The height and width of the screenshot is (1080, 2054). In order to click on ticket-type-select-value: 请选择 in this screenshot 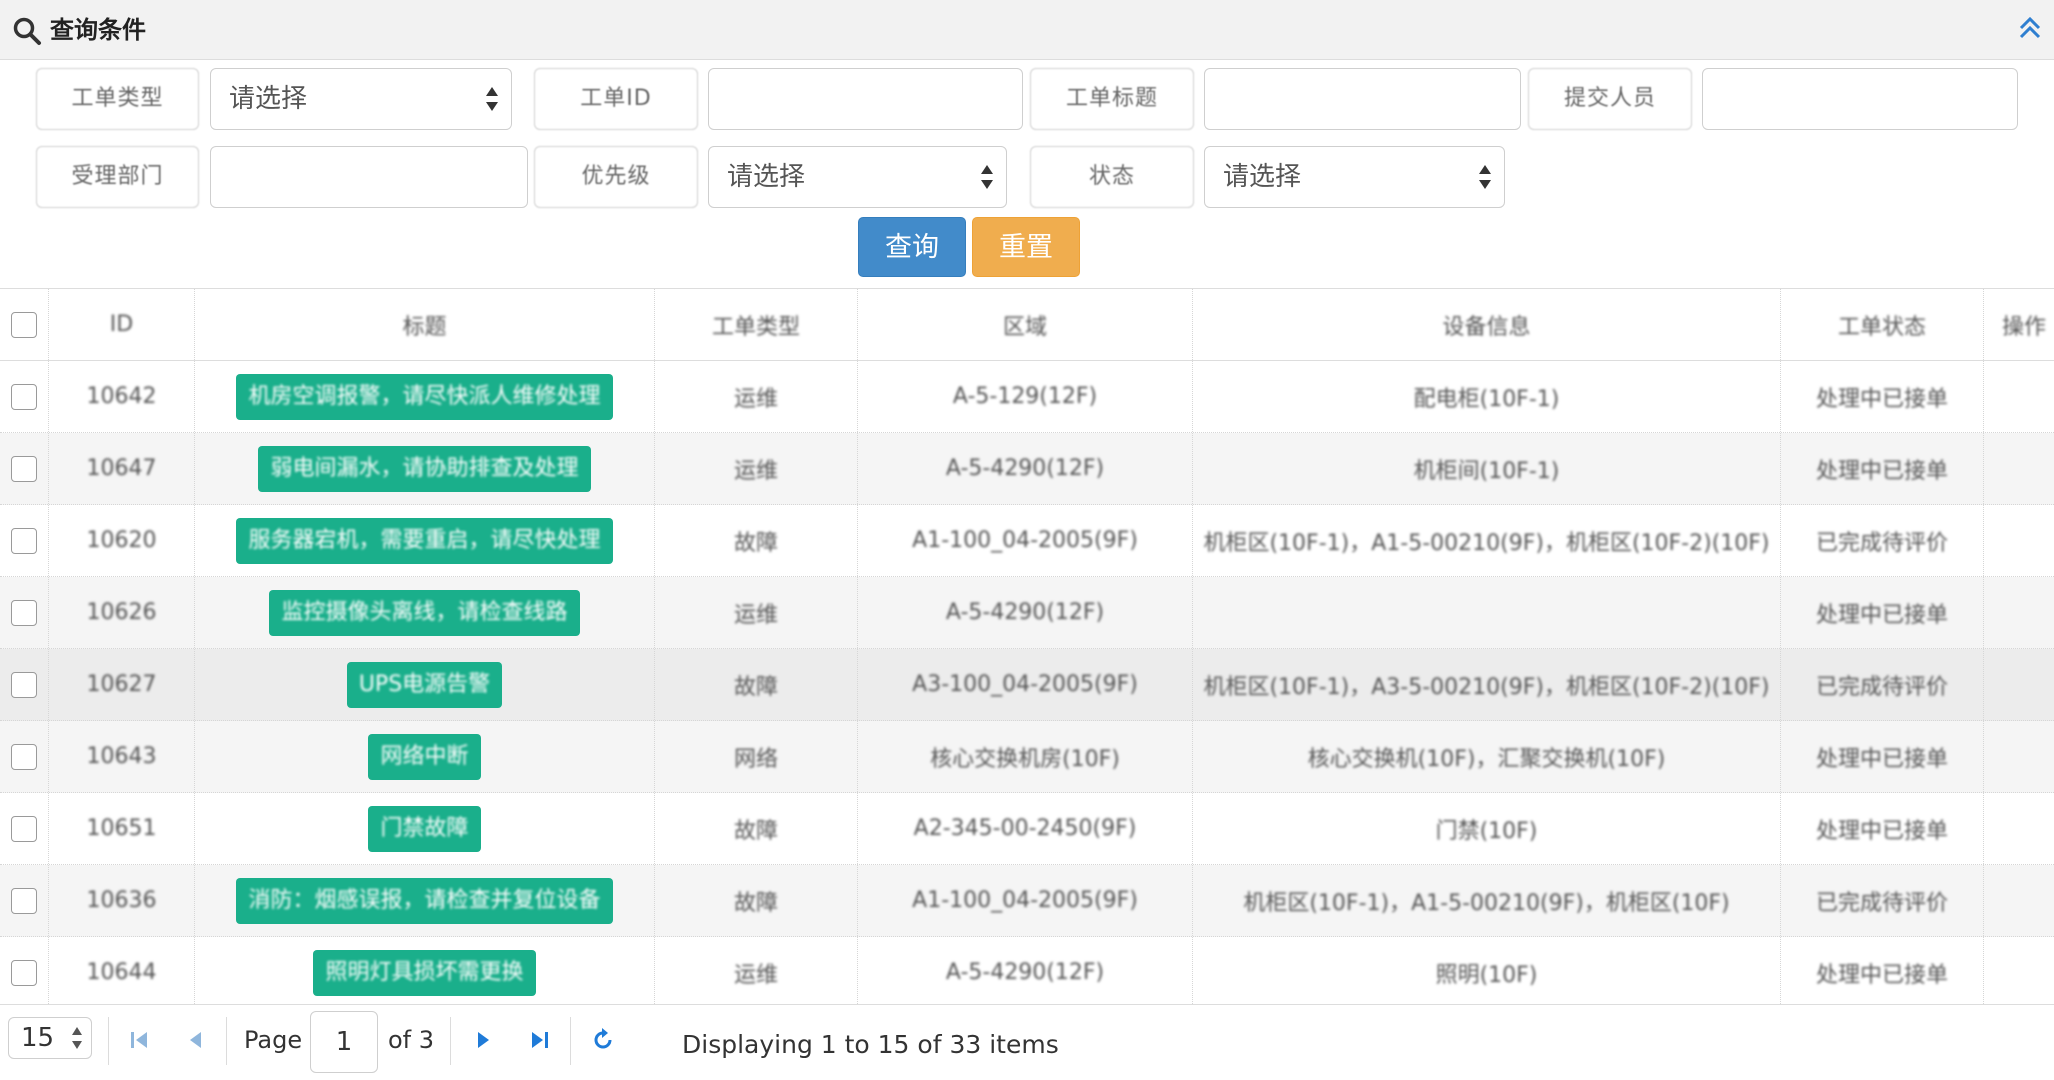, I will do `click(268, 99)`.